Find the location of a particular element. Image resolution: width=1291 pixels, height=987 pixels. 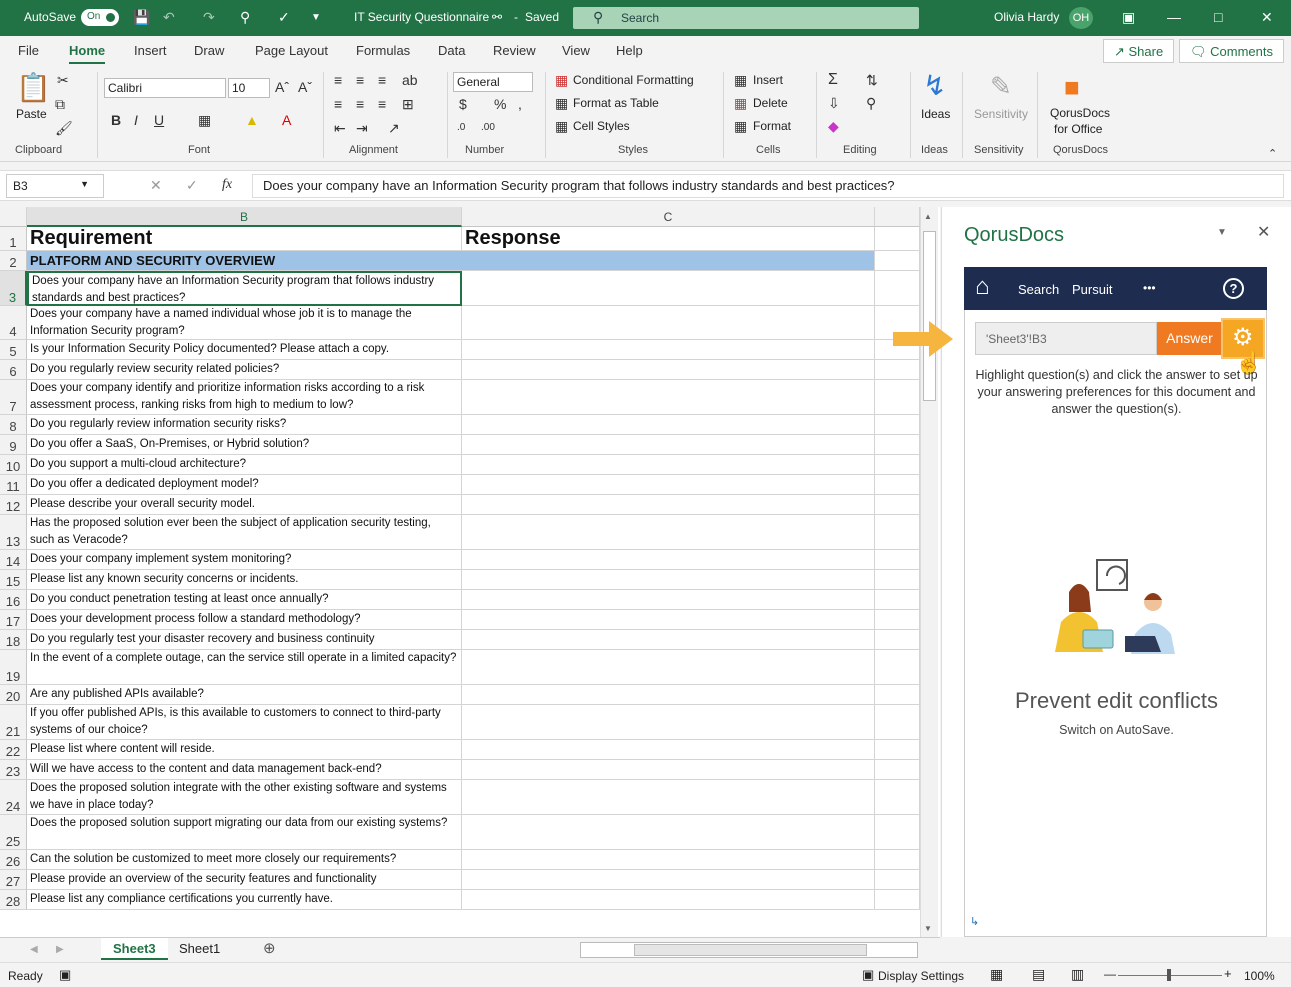

page-layout-view-icon: ▤ is located at coordinates (1038, 974).